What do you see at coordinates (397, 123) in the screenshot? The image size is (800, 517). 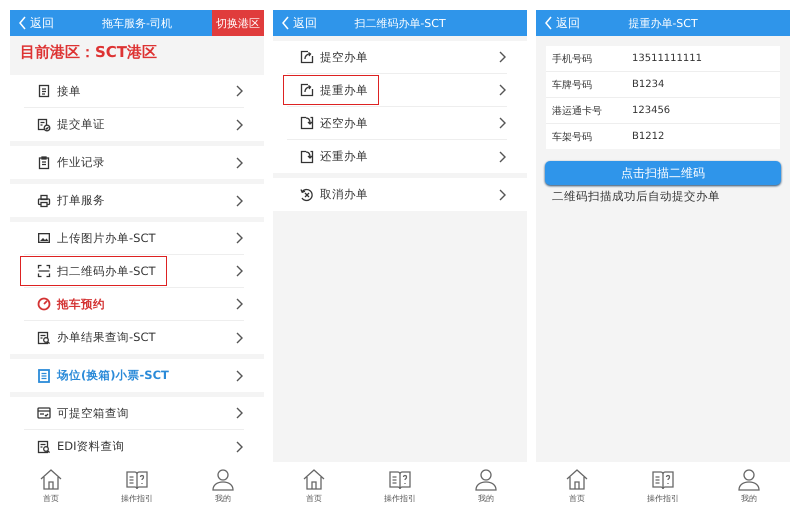 I see `menu-item: 还空办单` at bounding box center [397, 123].